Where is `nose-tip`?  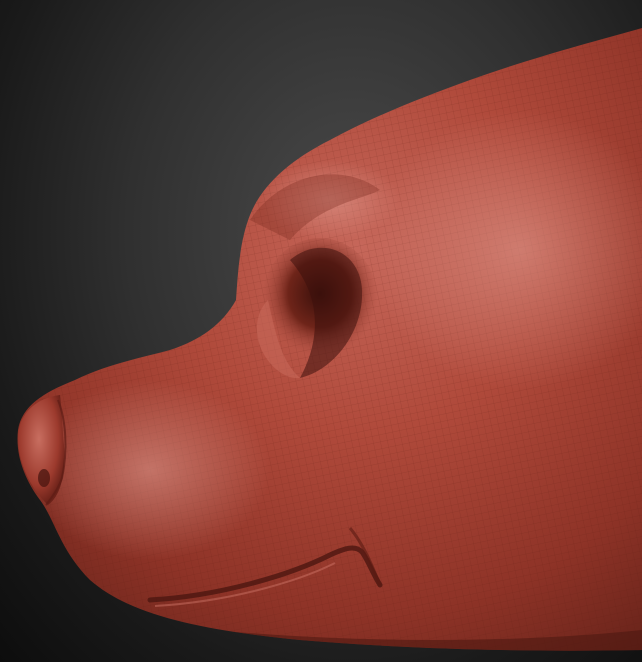 nose-tip is located at coordinates (42, 450).